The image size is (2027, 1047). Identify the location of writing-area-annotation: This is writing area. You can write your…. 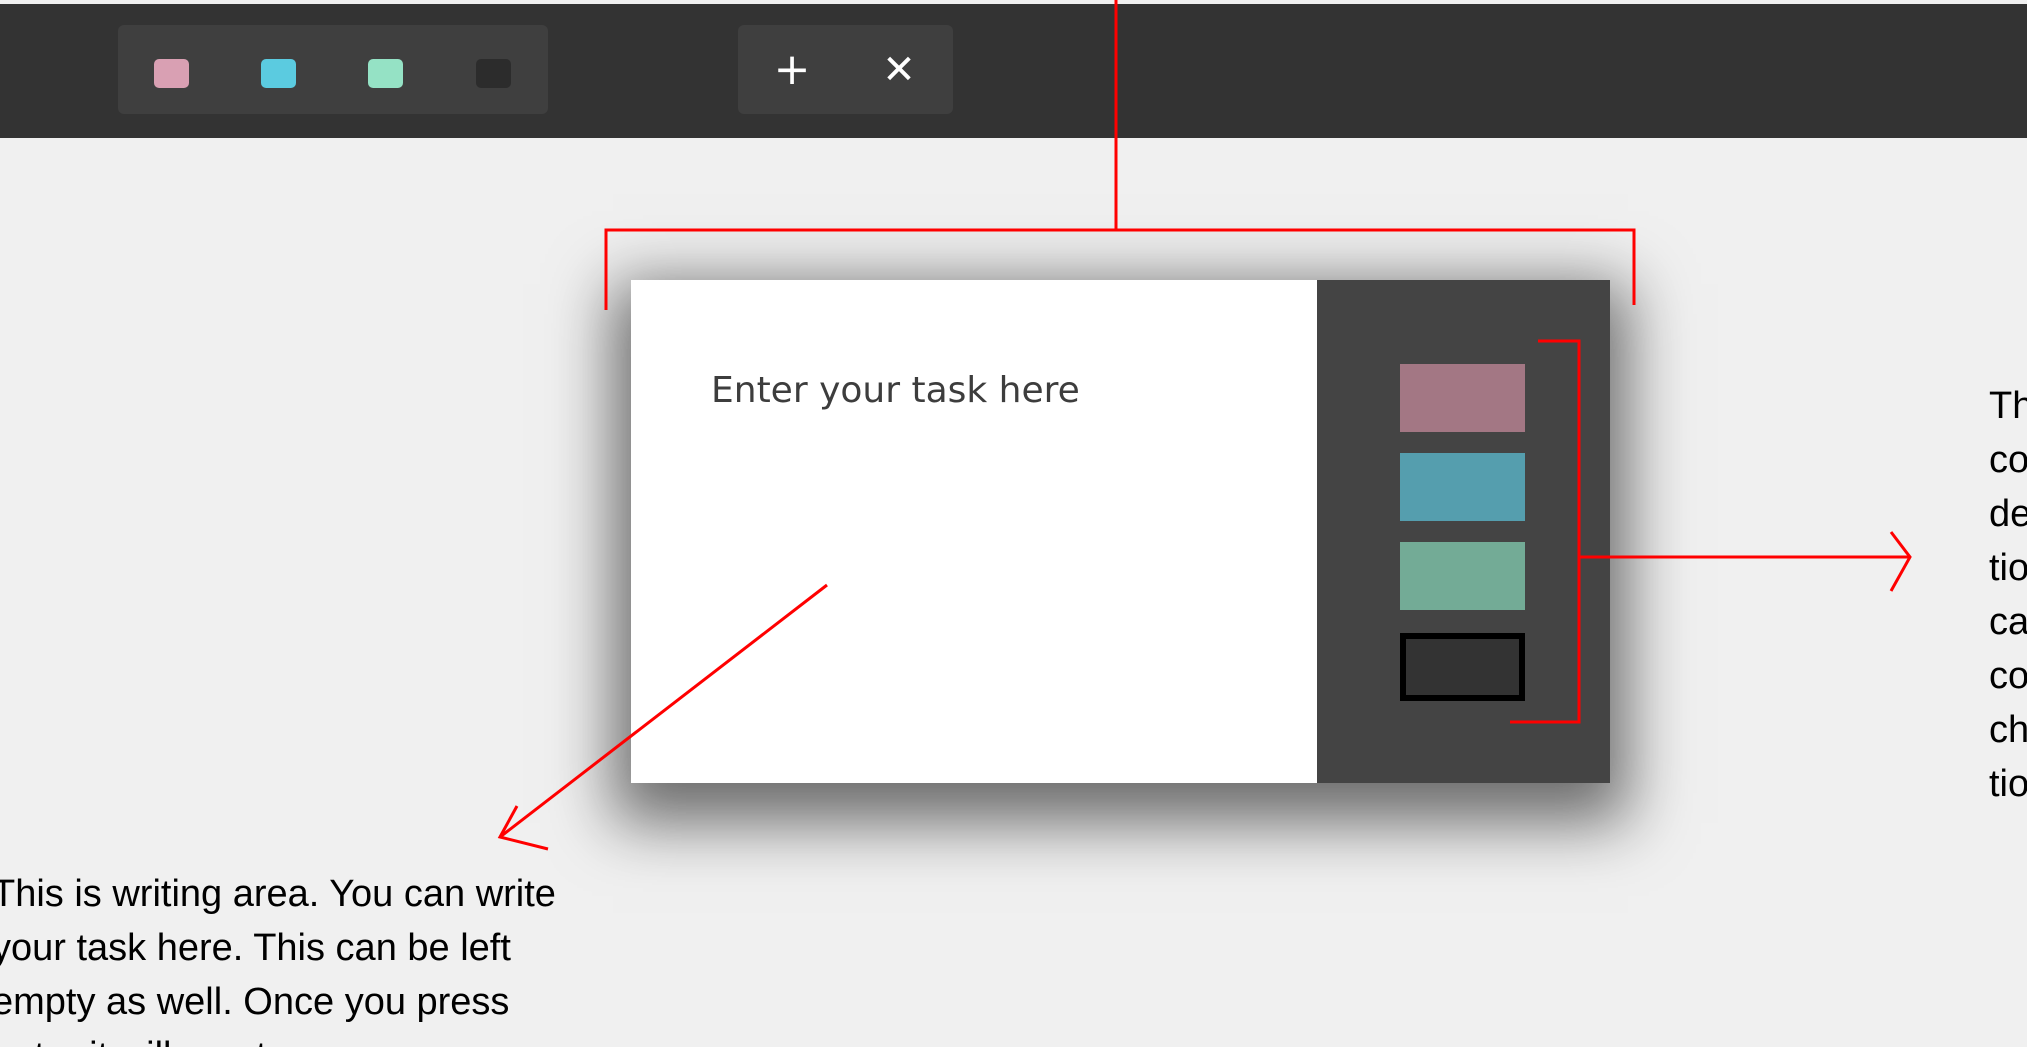
(278, 960).